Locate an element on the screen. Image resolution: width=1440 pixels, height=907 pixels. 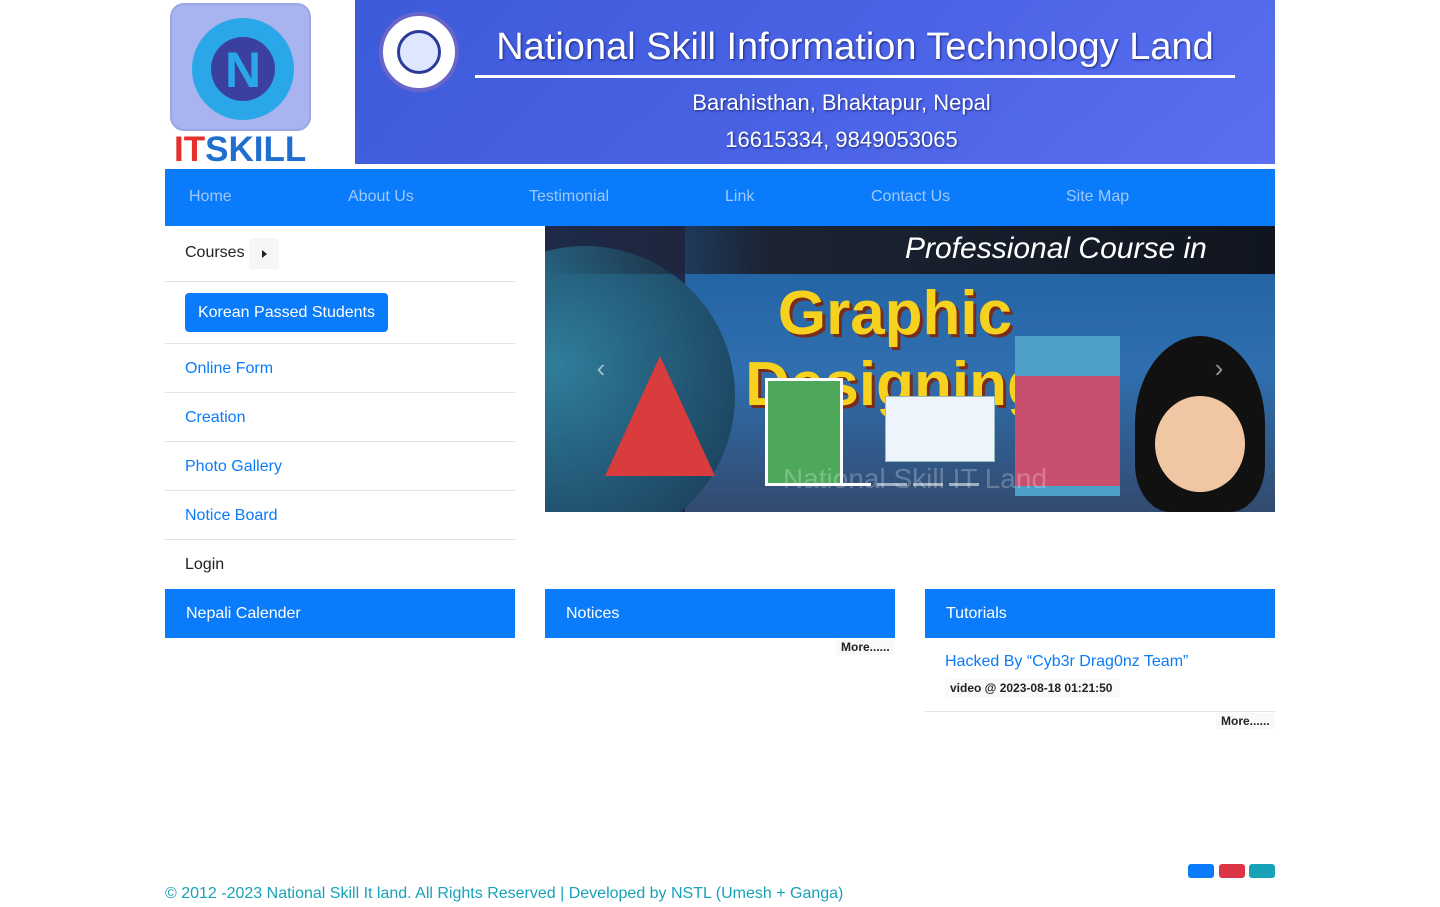
sidebar-item-notice-board: Notice Board is located at coordinates (340, 515).